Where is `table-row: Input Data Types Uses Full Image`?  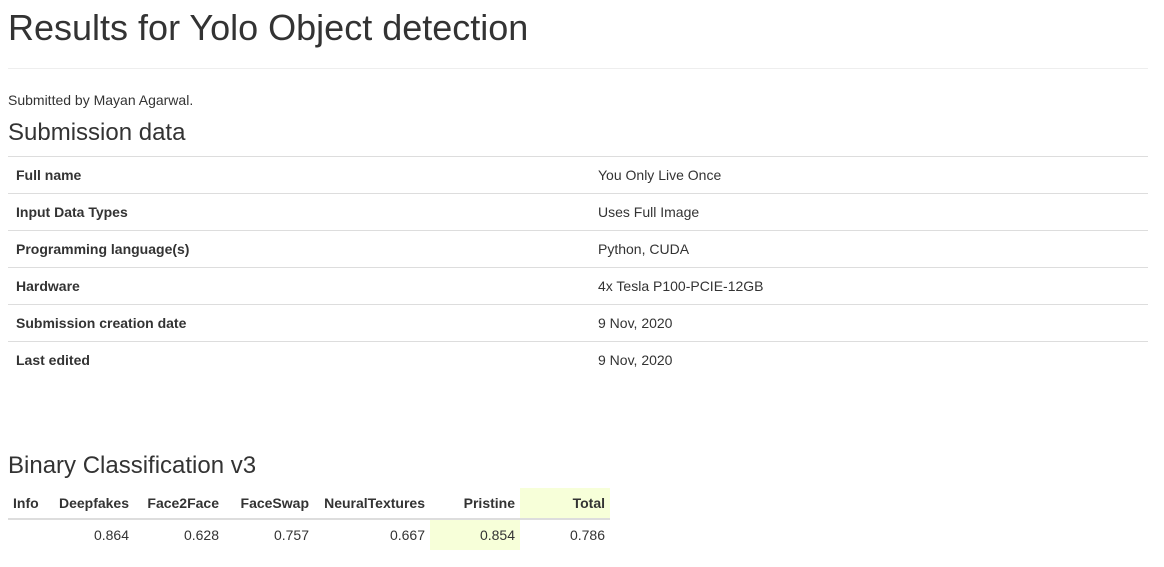
table-row: Input Data Types Uses Full Image is located at coordinates (578, 212).